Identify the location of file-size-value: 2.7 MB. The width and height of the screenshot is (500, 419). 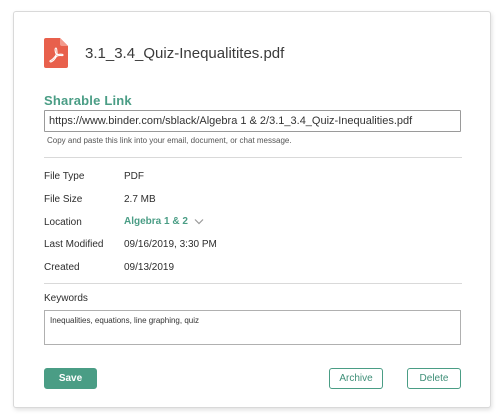
(140, 199).